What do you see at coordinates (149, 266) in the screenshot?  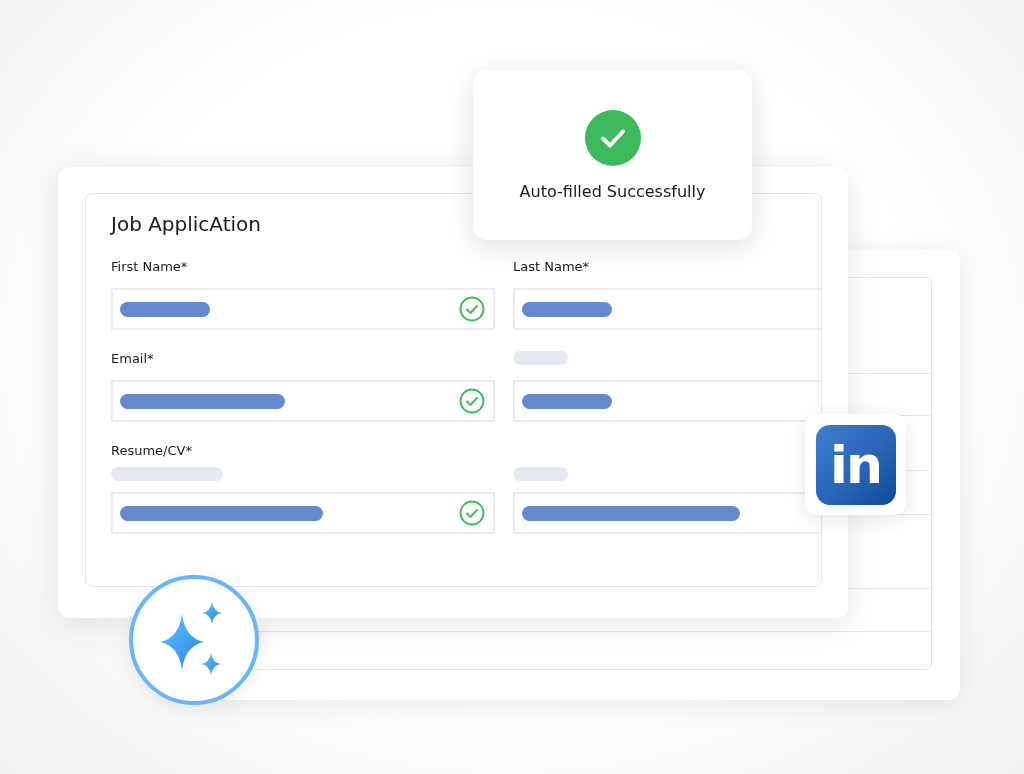 I see `field-label: First Name*` at bounding box center [149, 266].